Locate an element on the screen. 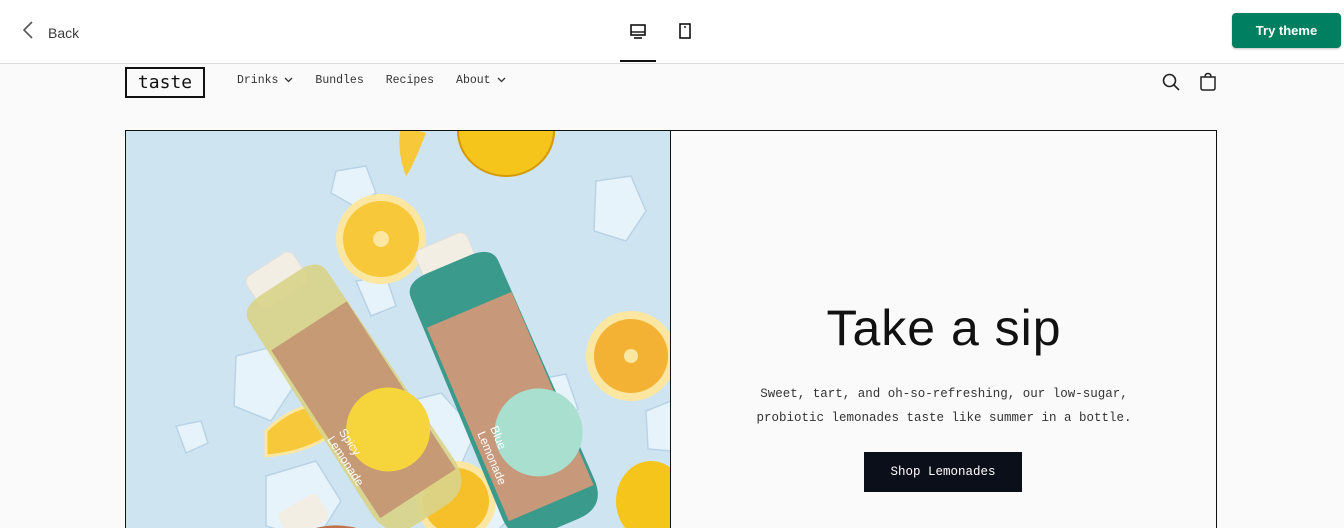  nav-item-about: About is located at coordinates (481, 80).